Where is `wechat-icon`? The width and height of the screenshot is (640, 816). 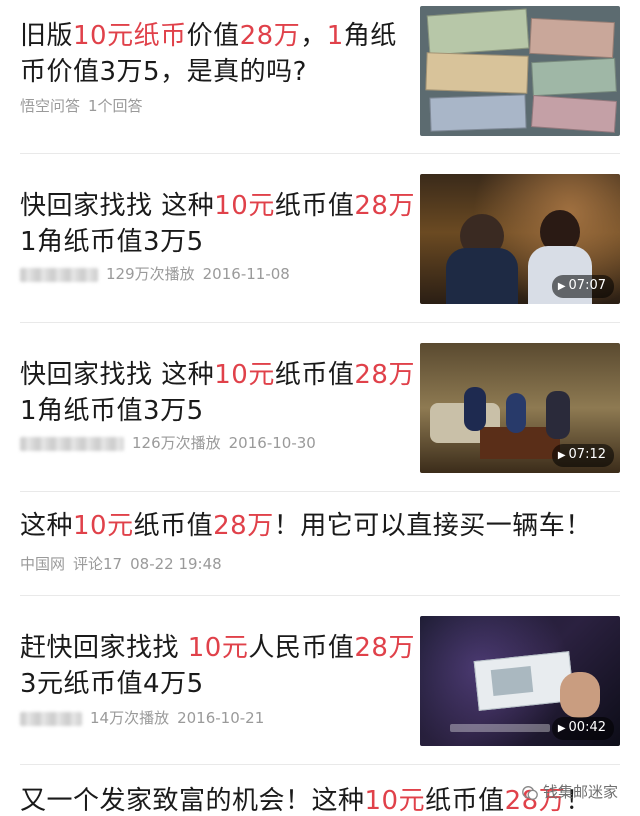
wechat-icon is located at coordinates (530, 792).